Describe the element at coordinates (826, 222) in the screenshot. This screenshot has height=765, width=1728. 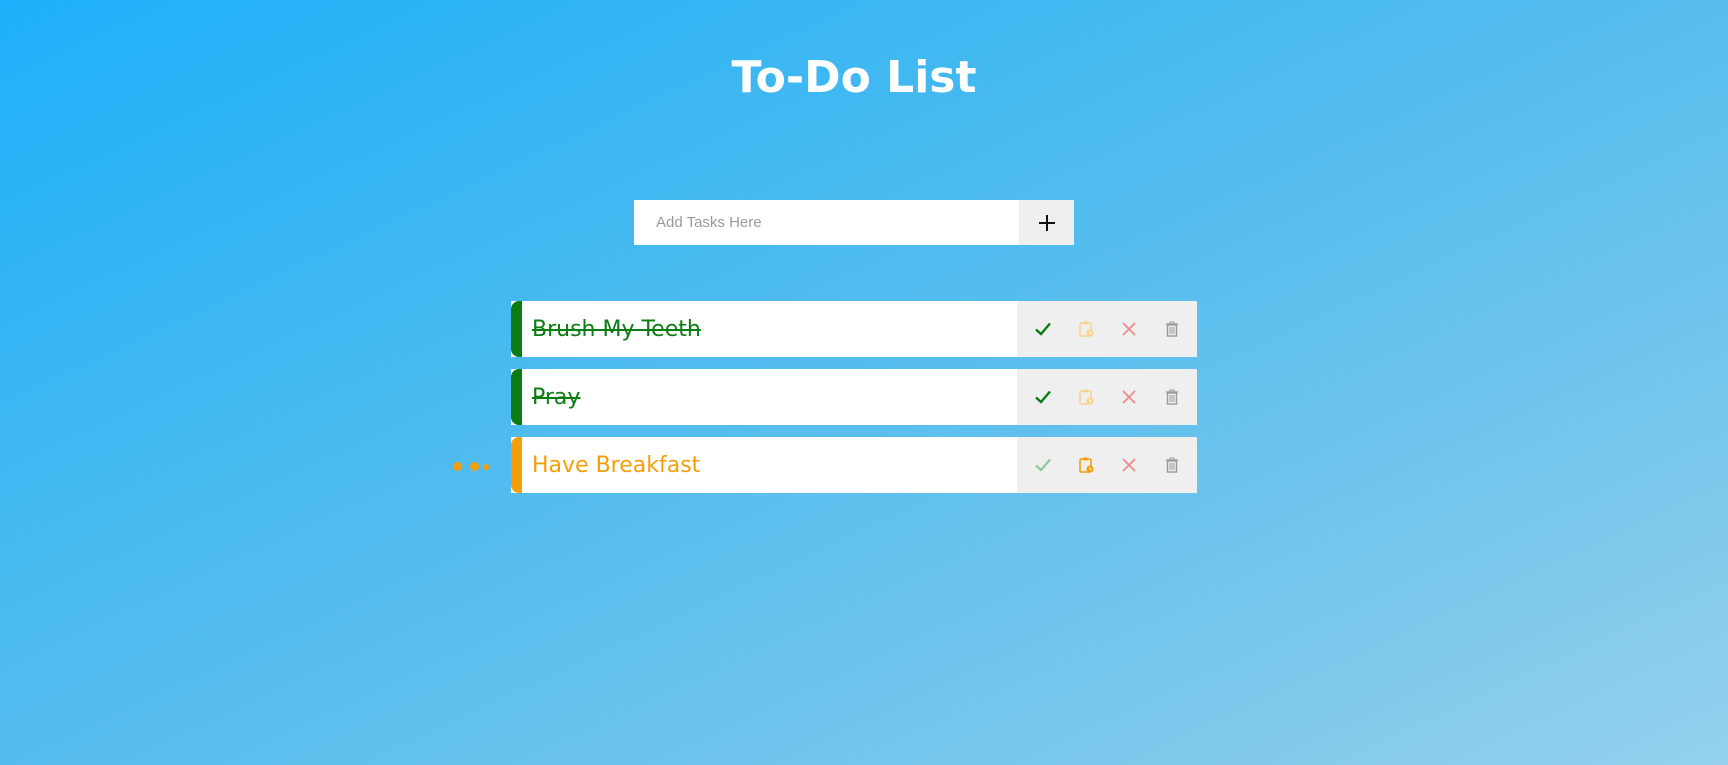
I see `add-task-input` at that location.